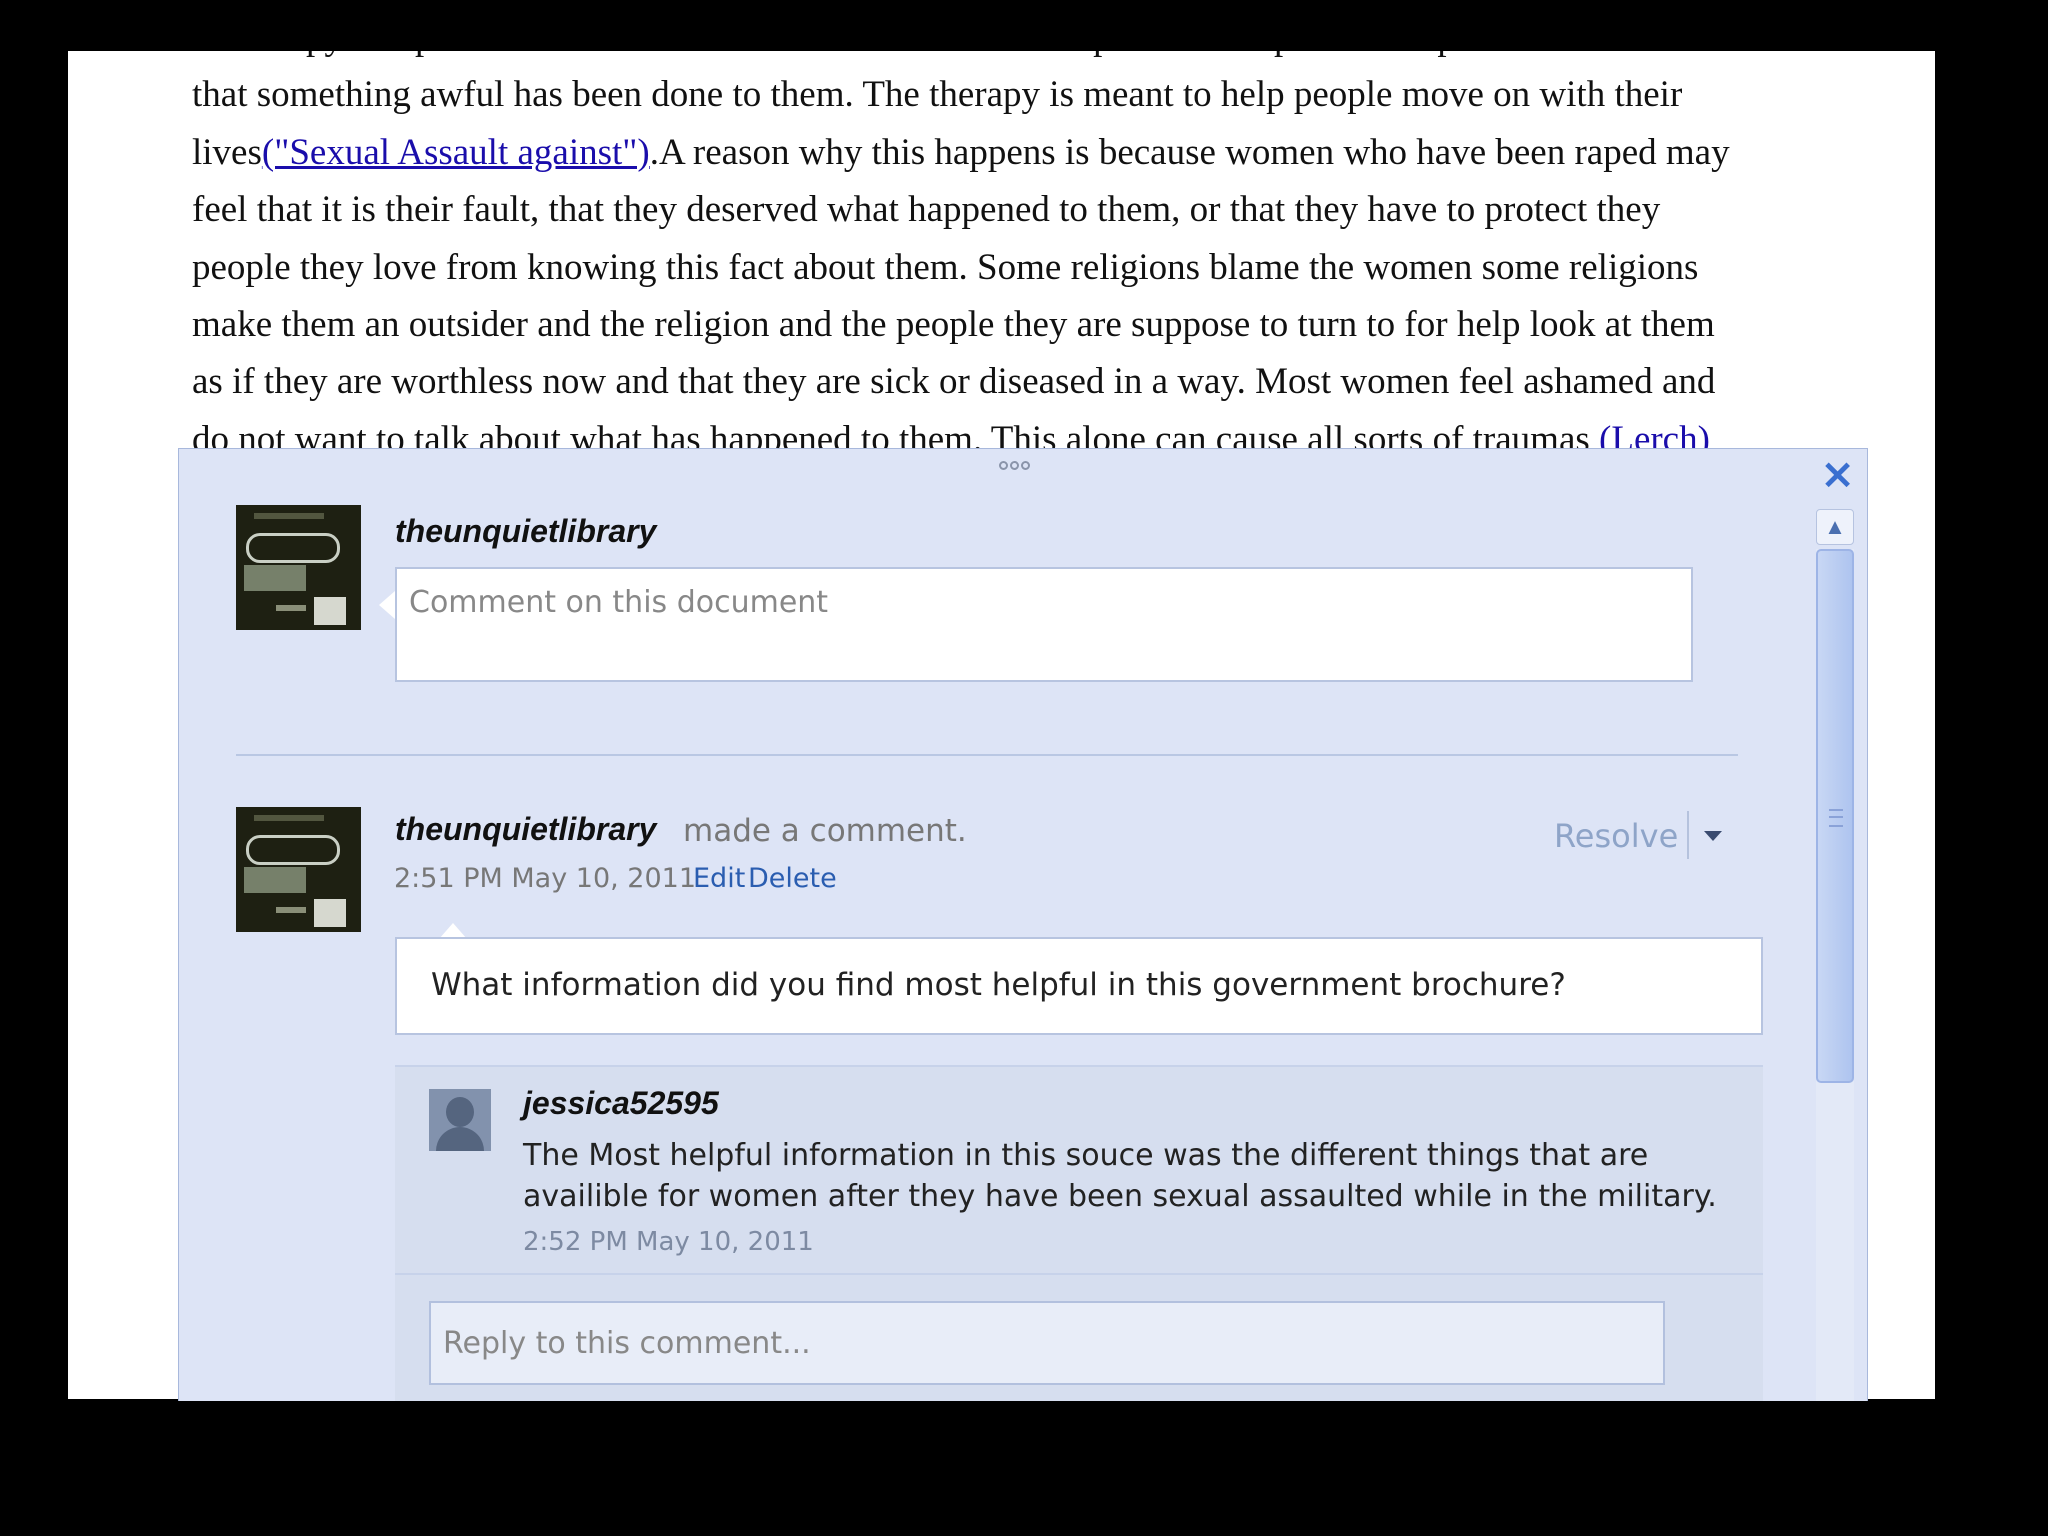 This screenshot has width=2048, height=1536. I want to click on reply-timestamp: 2:52 PM May 10, 2011, so click(668, 1242).